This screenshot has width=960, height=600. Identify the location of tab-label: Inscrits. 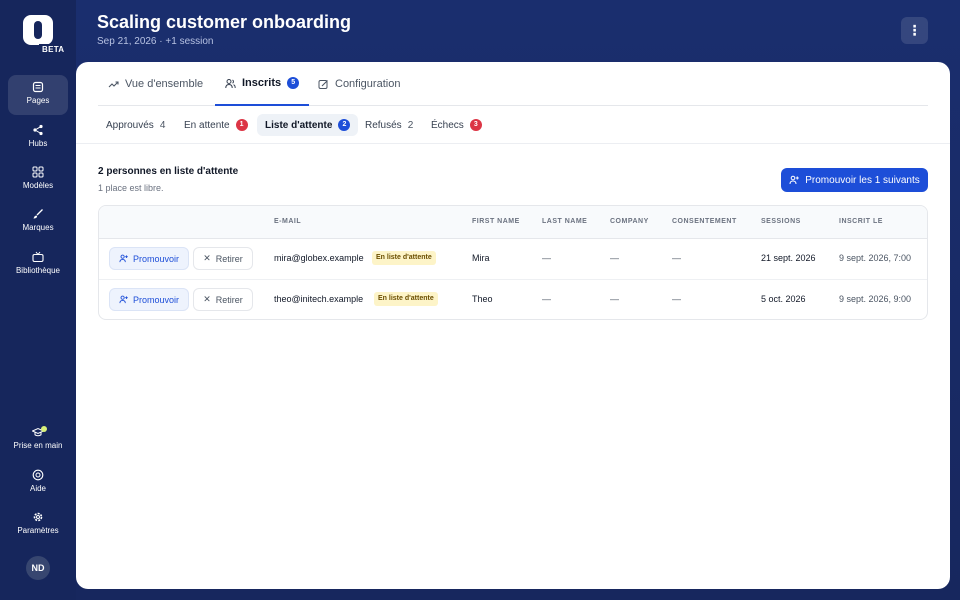
(262, 83).